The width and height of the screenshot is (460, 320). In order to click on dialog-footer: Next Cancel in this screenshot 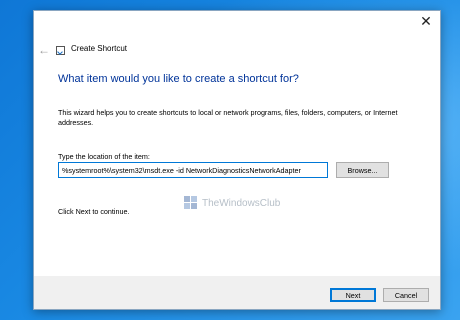, I will do `click(237, 292)`.